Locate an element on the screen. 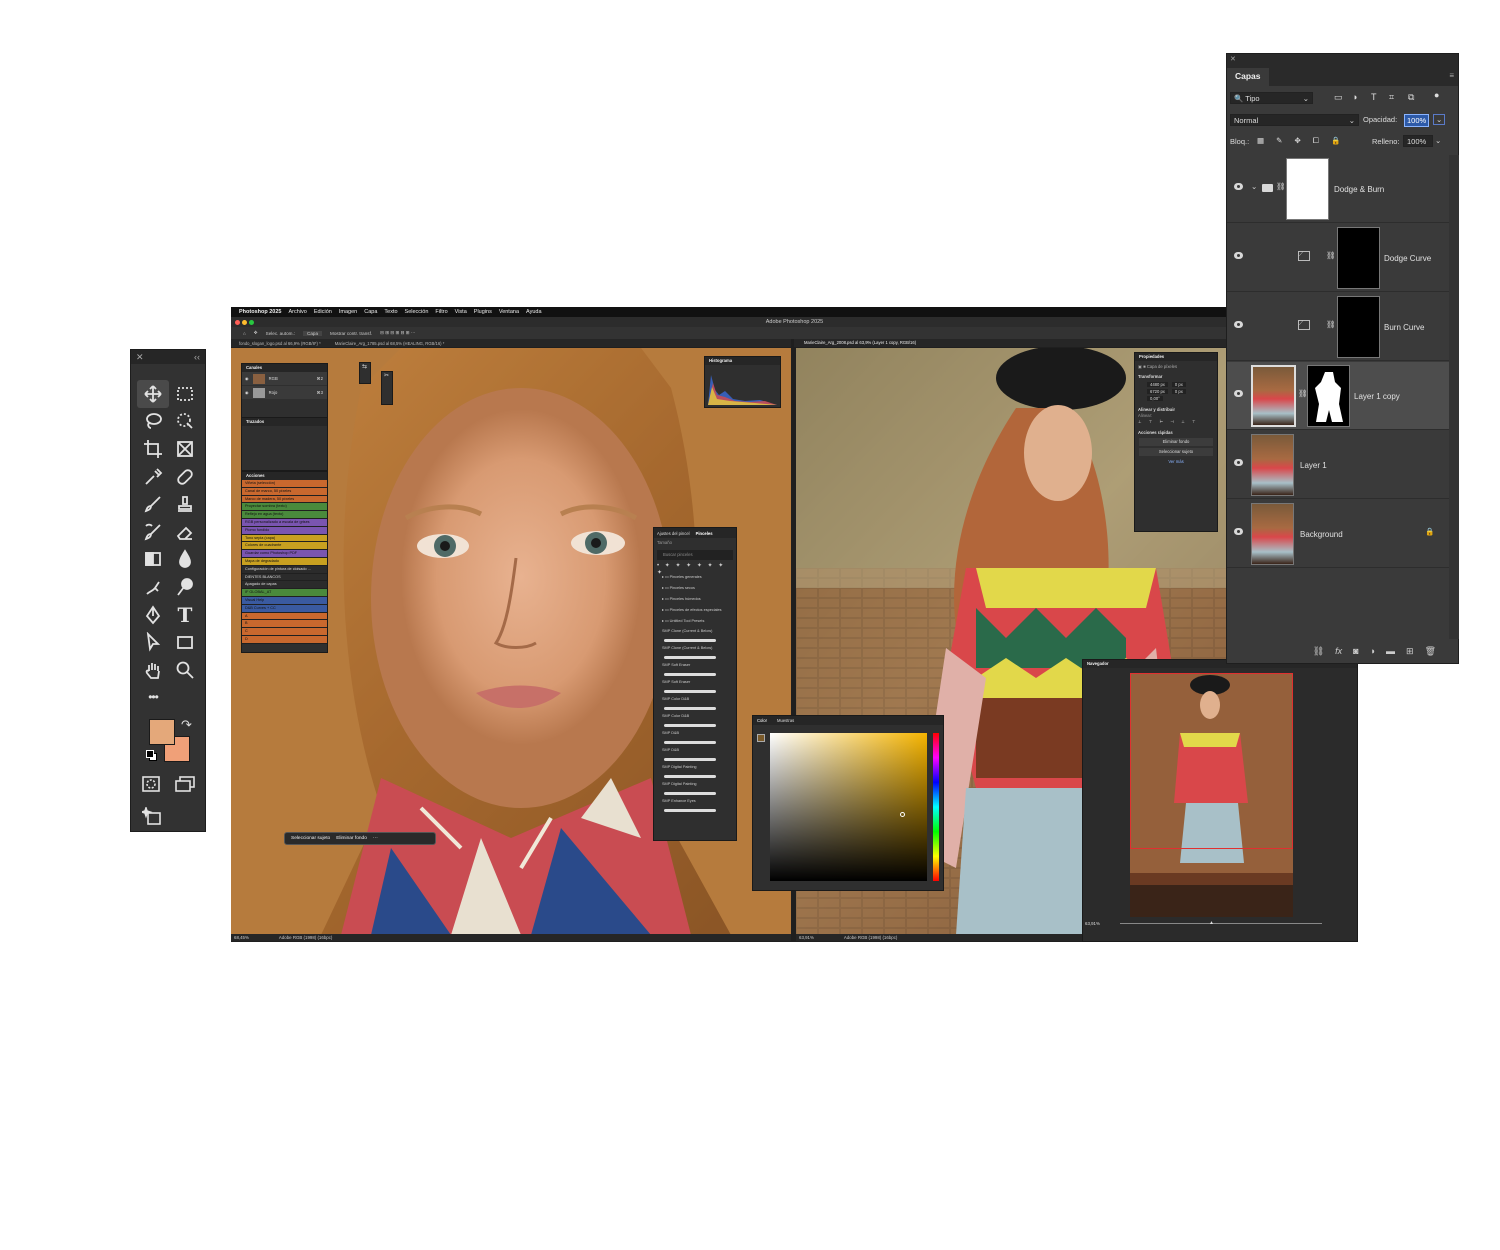  angle-field: 0,00° is located at coordinates (1155, 398).